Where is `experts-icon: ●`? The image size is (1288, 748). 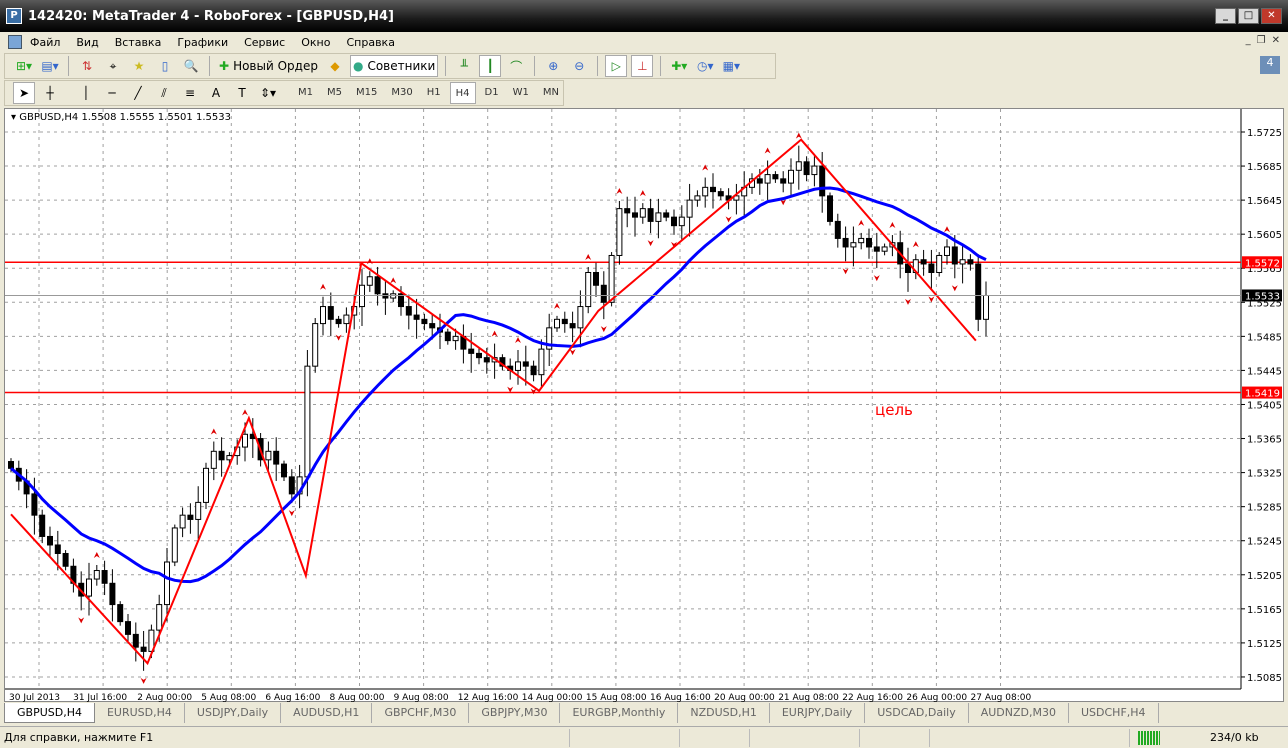 experts-icon: ● is located at coordinates (358, 66).